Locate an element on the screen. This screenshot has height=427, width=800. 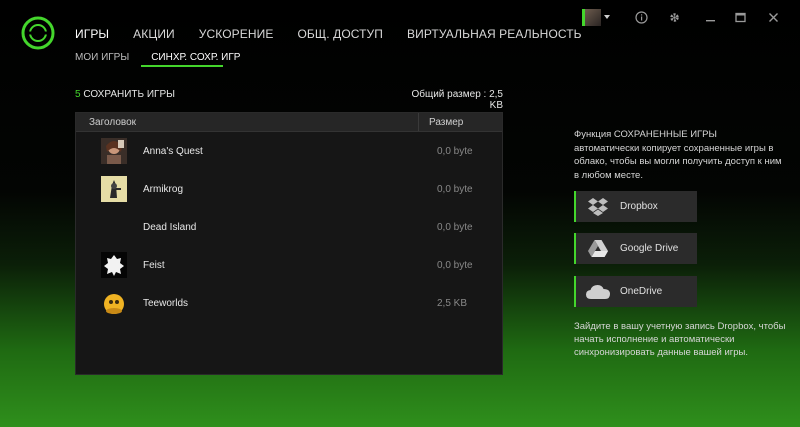
dropbox-button: Dropbox is located at coordinates (635, 206).